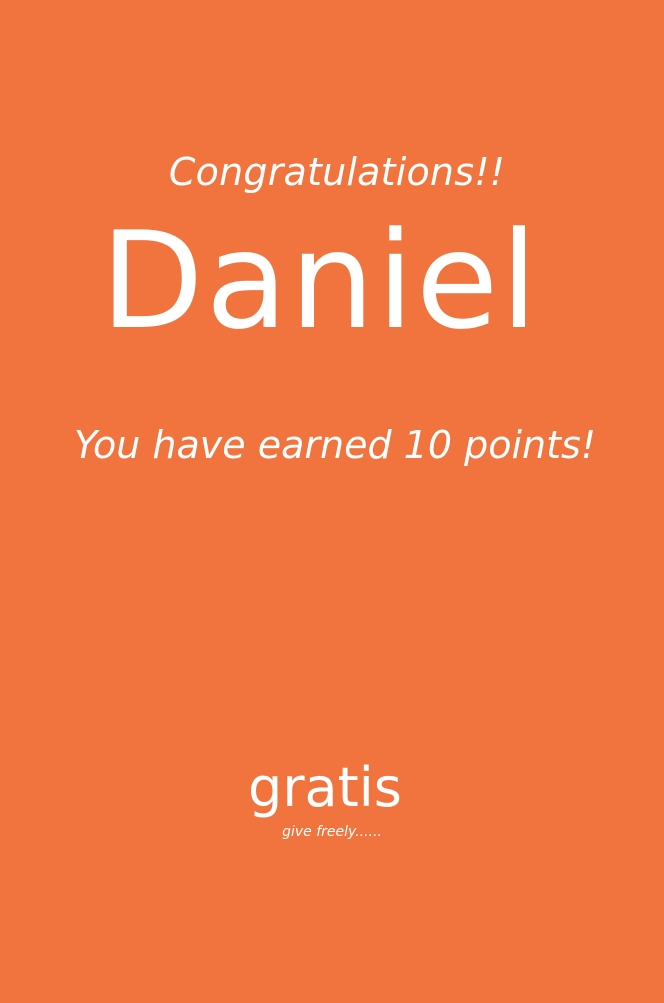 The height and width of the screenshot is (1003, 664). What do you see at coordinates (320, 281) in the screenshot?
I see `recipient-name: Daniel` at bounding box center [320, 281].